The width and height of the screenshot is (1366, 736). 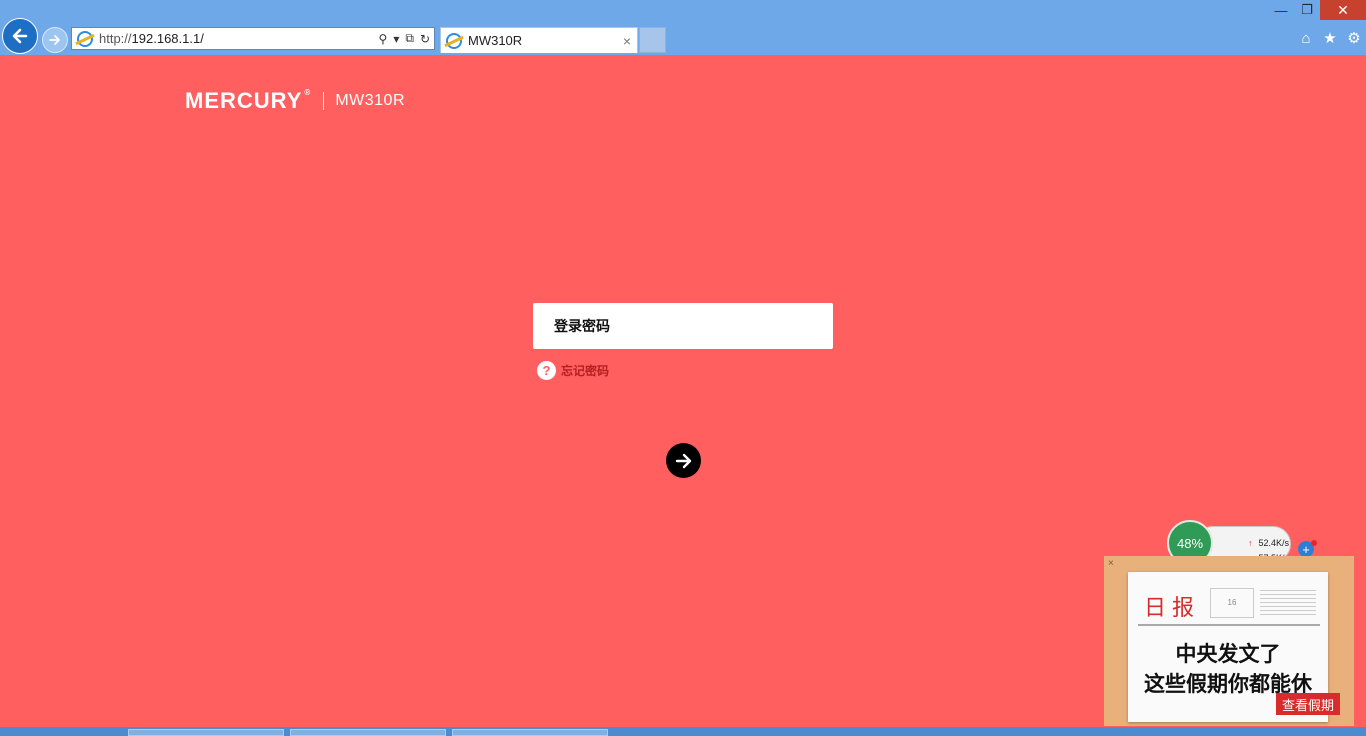 What do you see at coordinates (1172, 608) in the screenshot?
I see `newspaper-masthead: 日报` at bounding box center [1172, 608].